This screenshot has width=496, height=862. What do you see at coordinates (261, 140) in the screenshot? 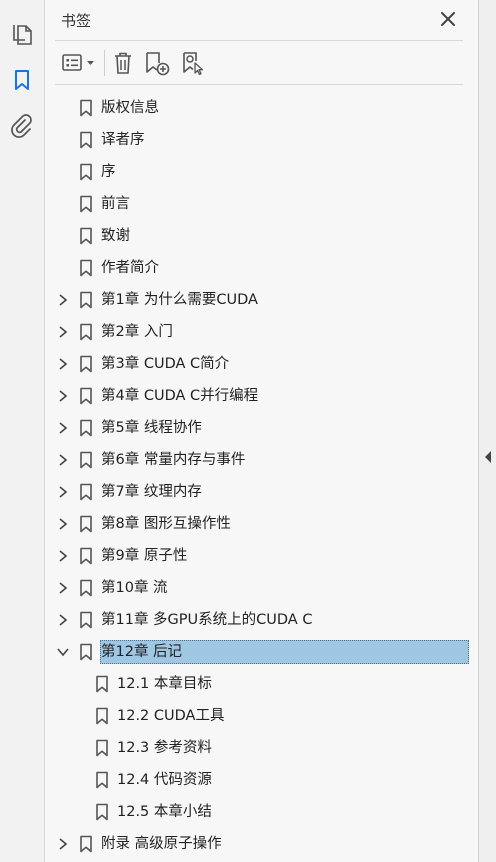
I see `bookmark-item: 译者序` at bounding box center [261, 140].